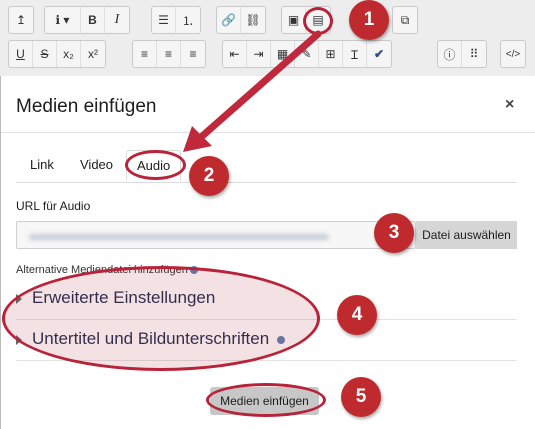  Describe the element at coordinates (266, 400) in the screenshot. I see `highlight-insert-button` at that location.